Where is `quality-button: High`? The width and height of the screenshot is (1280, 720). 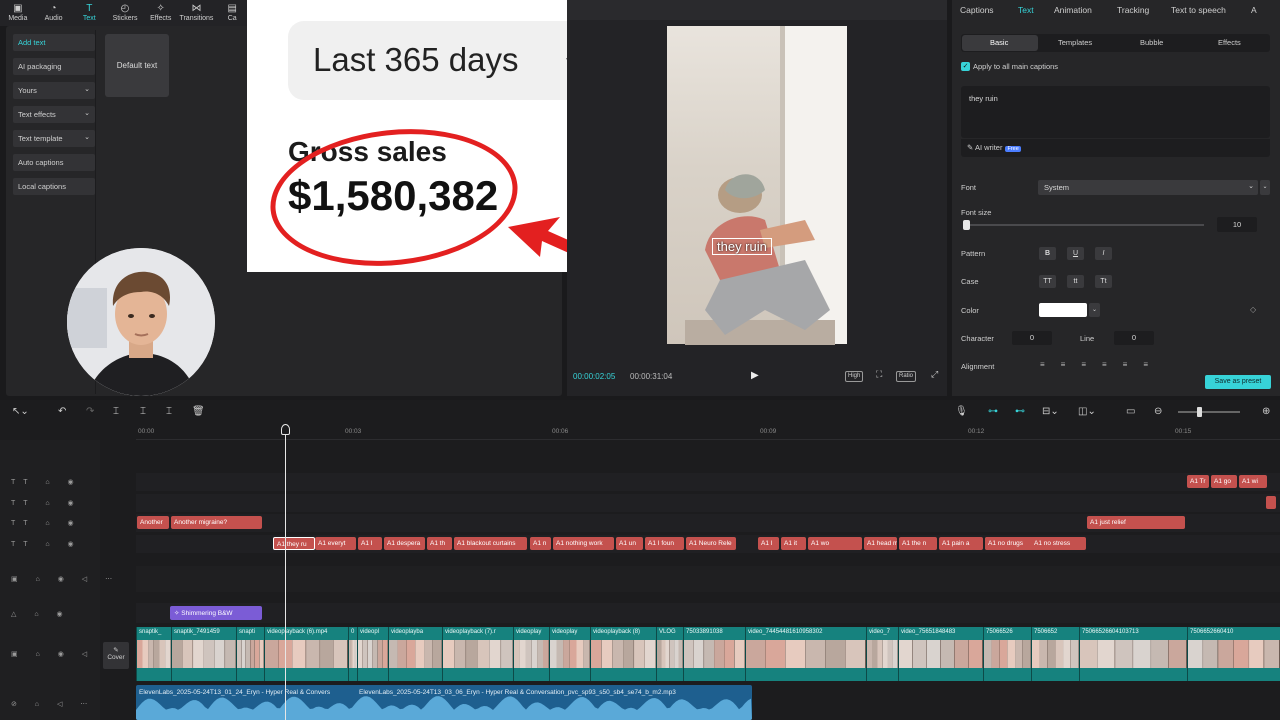
quality-button: High is located at coordinates (854, 376).